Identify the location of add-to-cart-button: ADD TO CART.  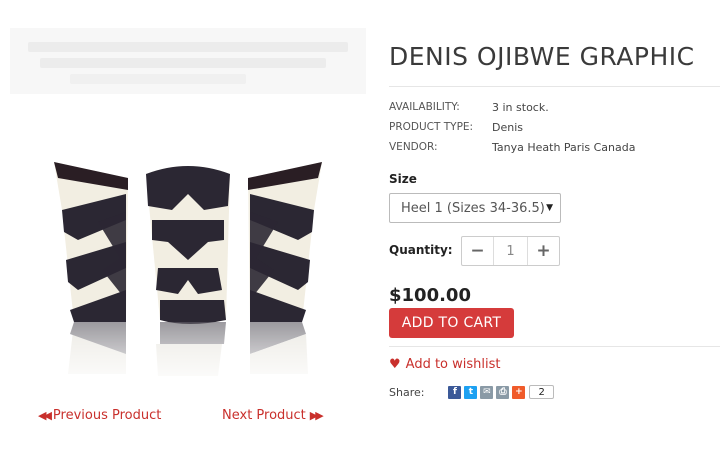
(451, 323).